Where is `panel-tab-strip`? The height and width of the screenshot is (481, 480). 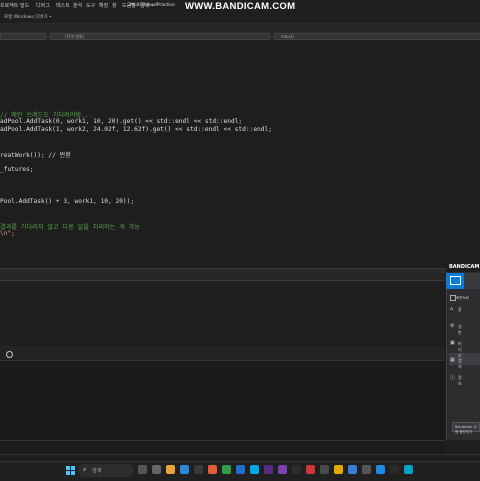
panel-tab-strip is located at coordinates (222, 447).